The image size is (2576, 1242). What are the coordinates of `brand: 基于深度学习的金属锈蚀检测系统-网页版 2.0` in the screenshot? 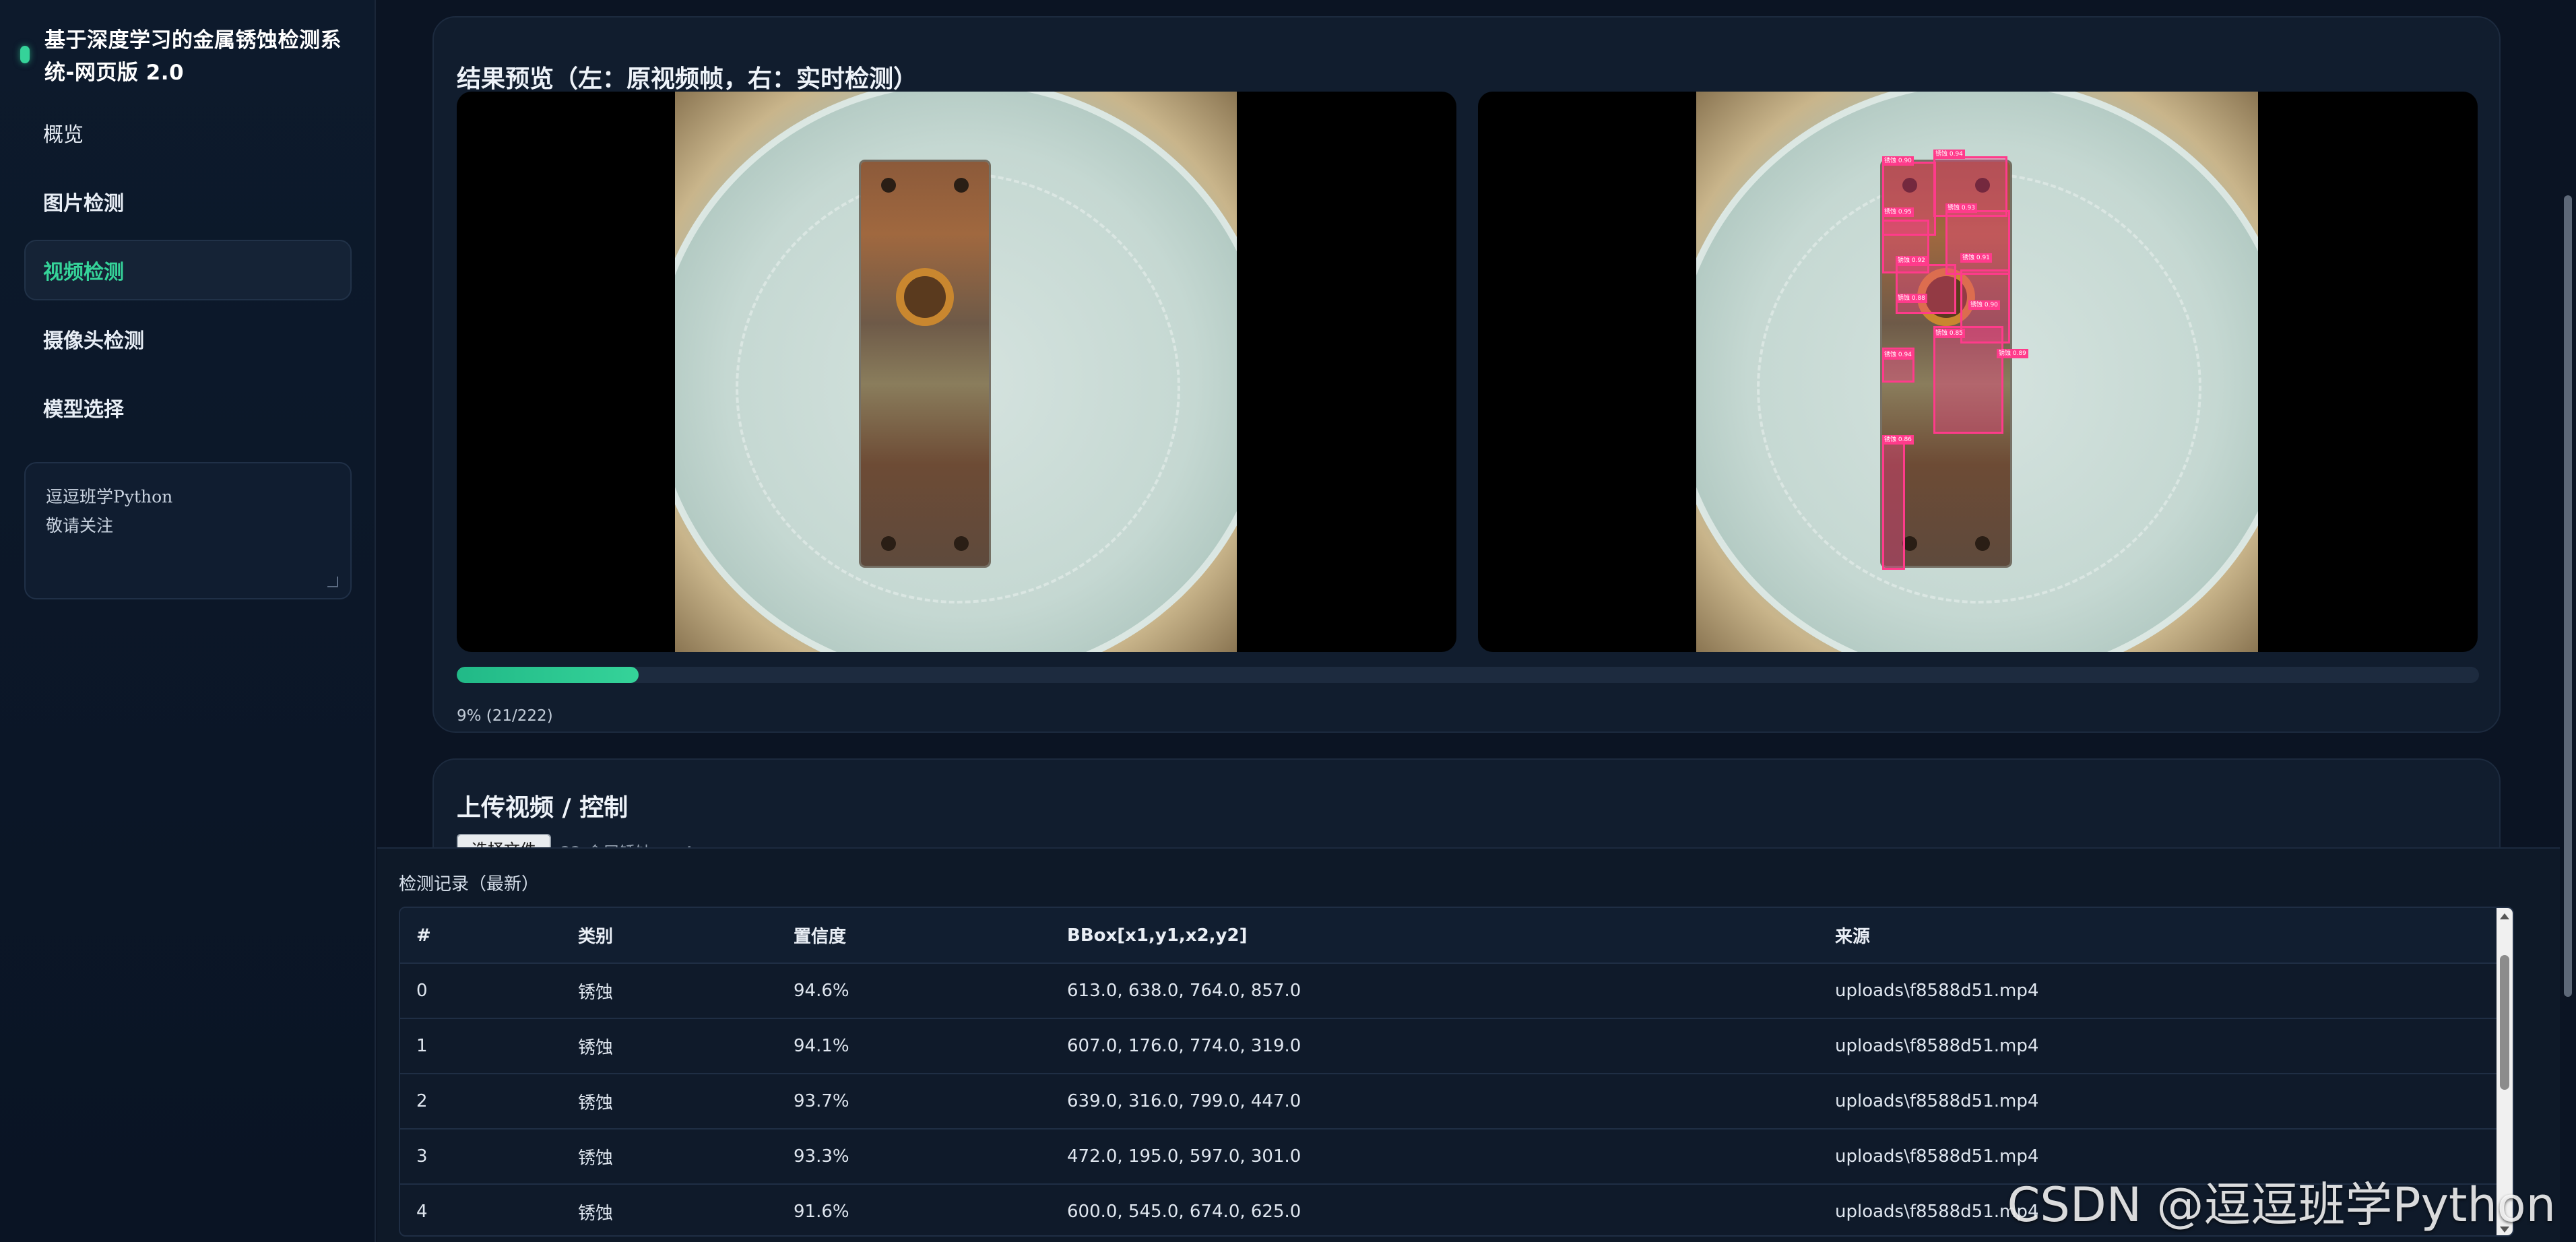 It's located at (189, 56).